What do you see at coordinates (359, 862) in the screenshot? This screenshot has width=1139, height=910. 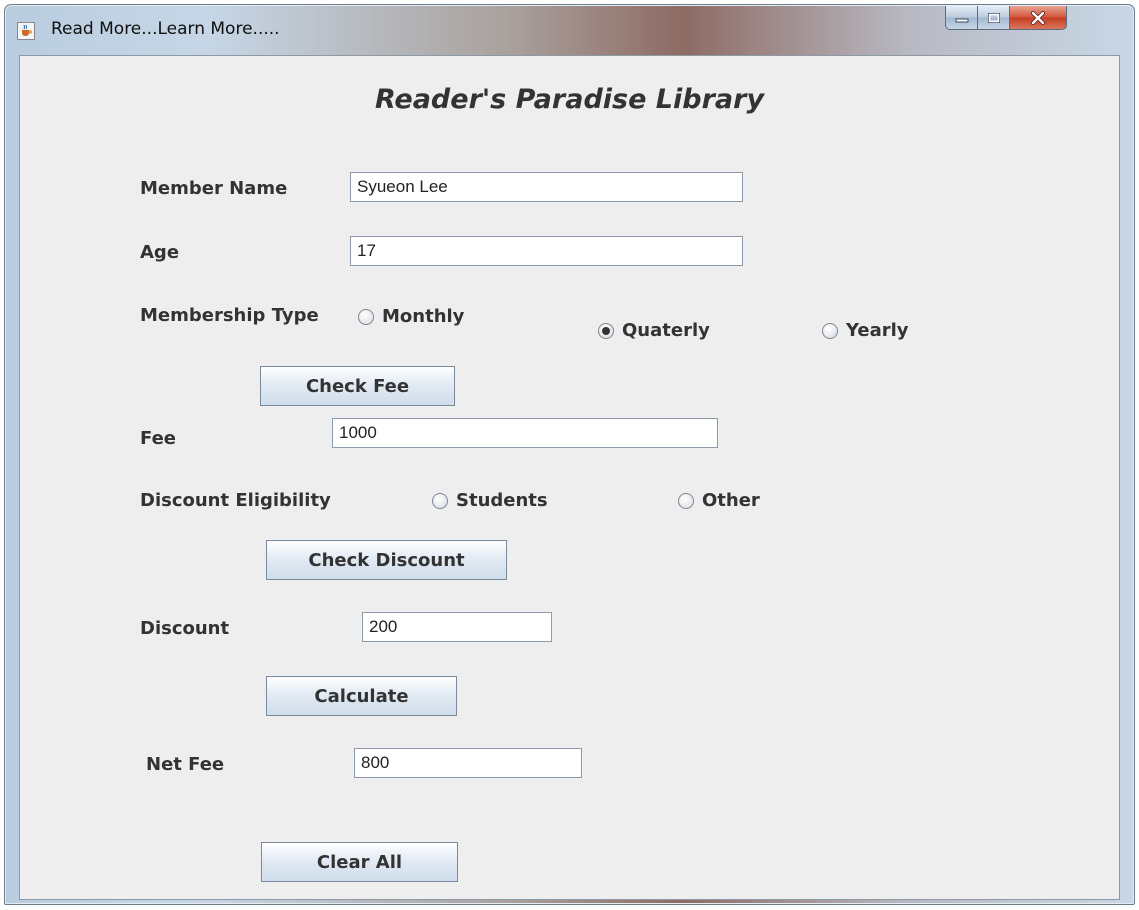 I see `clear-all-button: Clear All` at bounding box center [359, 862].